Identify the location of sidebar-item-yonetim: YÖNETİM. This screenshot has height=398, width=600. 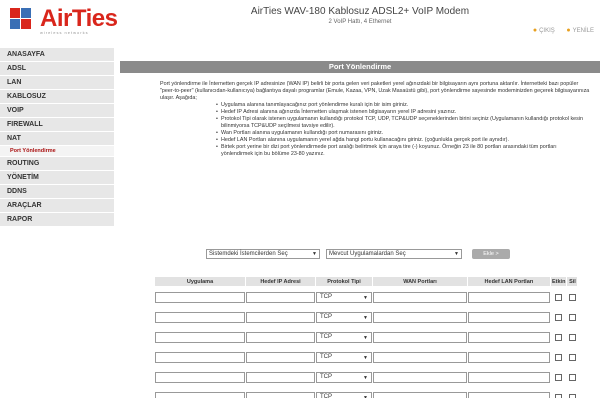
(57, 178).